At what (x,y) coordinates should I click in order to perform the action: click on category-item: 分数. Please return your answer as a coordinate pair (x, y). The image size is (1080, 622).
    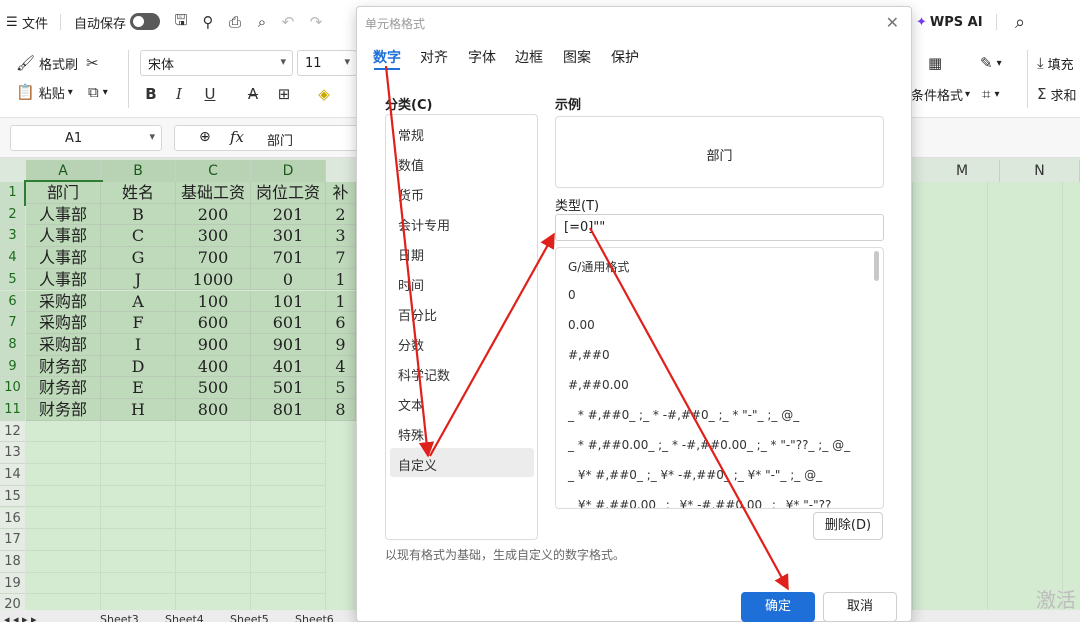
    Looking at the image, I should click on (411, 344).